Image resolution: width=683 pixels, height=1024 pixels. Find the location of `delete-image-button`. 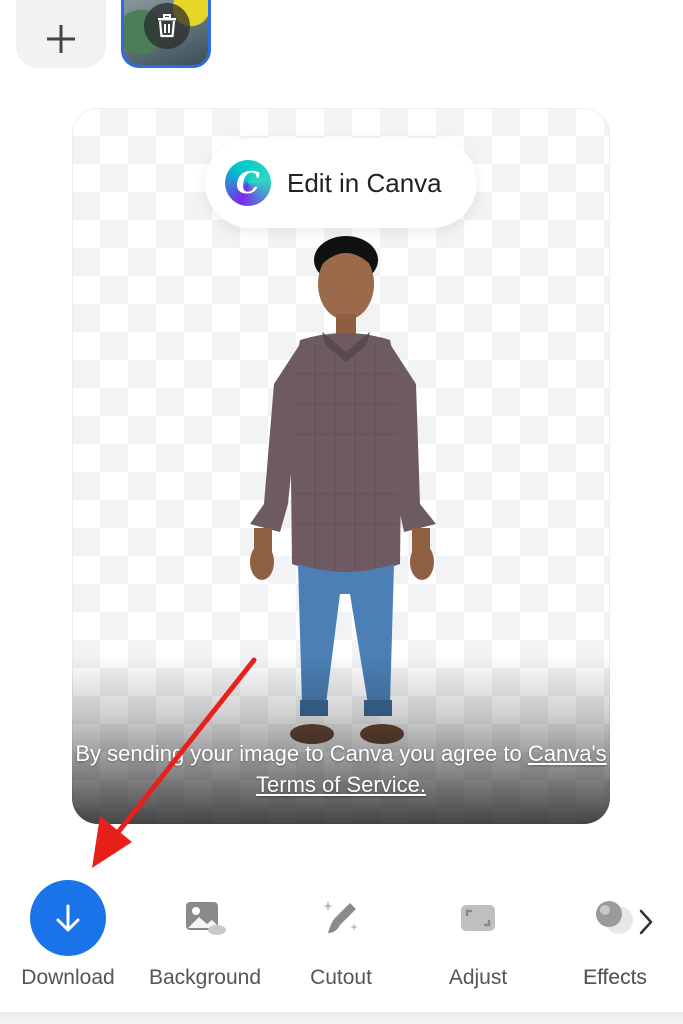

delete-image-button is located at coordinates (167, 26).